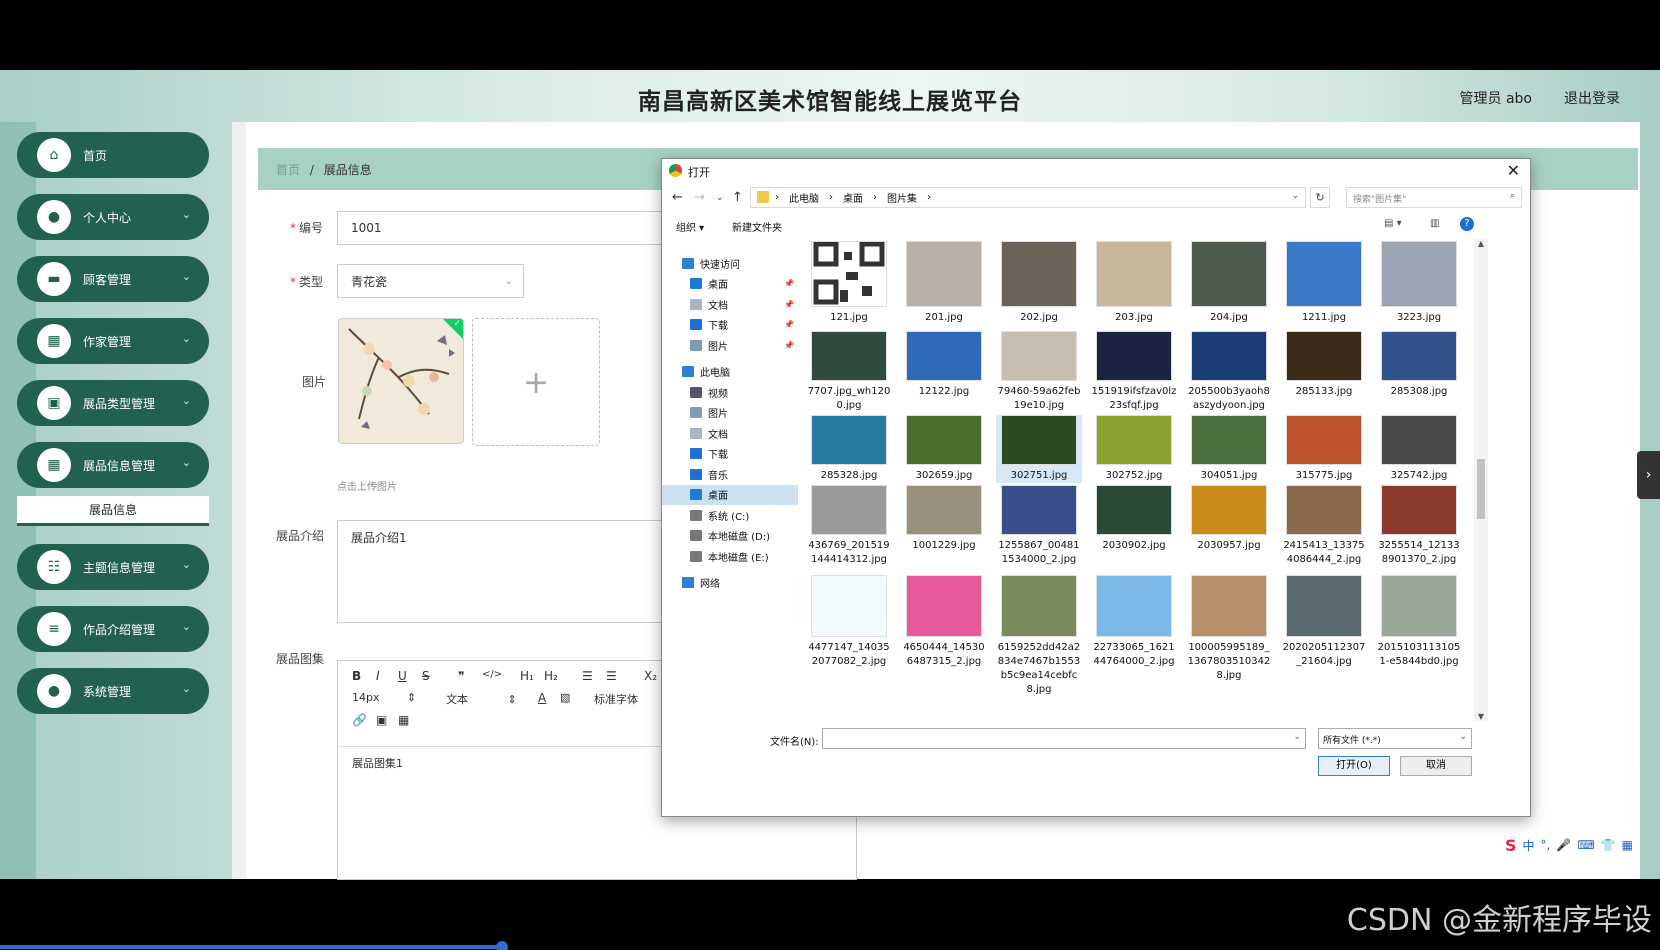  Describe the element at coordinates (1229, 283) in the screenshot. I see `file-item: 204.jpg` at that location.